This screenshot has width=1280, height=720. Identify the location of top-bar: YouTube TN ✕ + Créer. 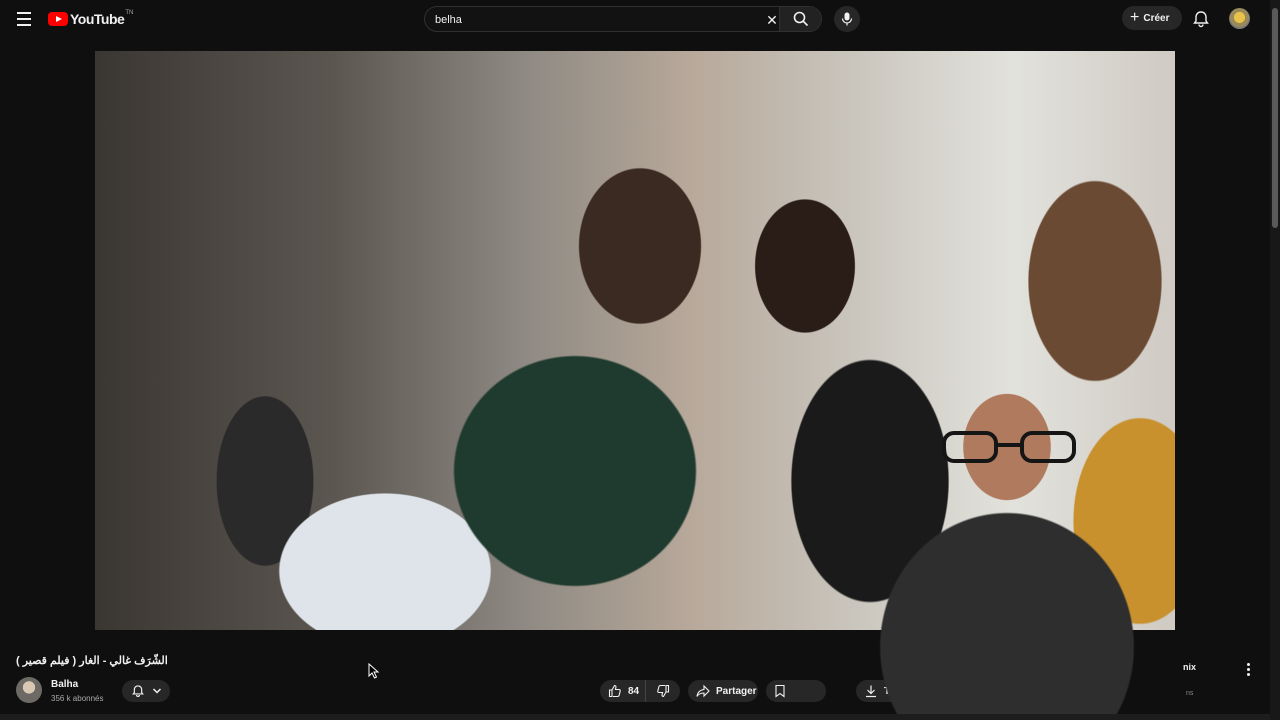
(640, 19).